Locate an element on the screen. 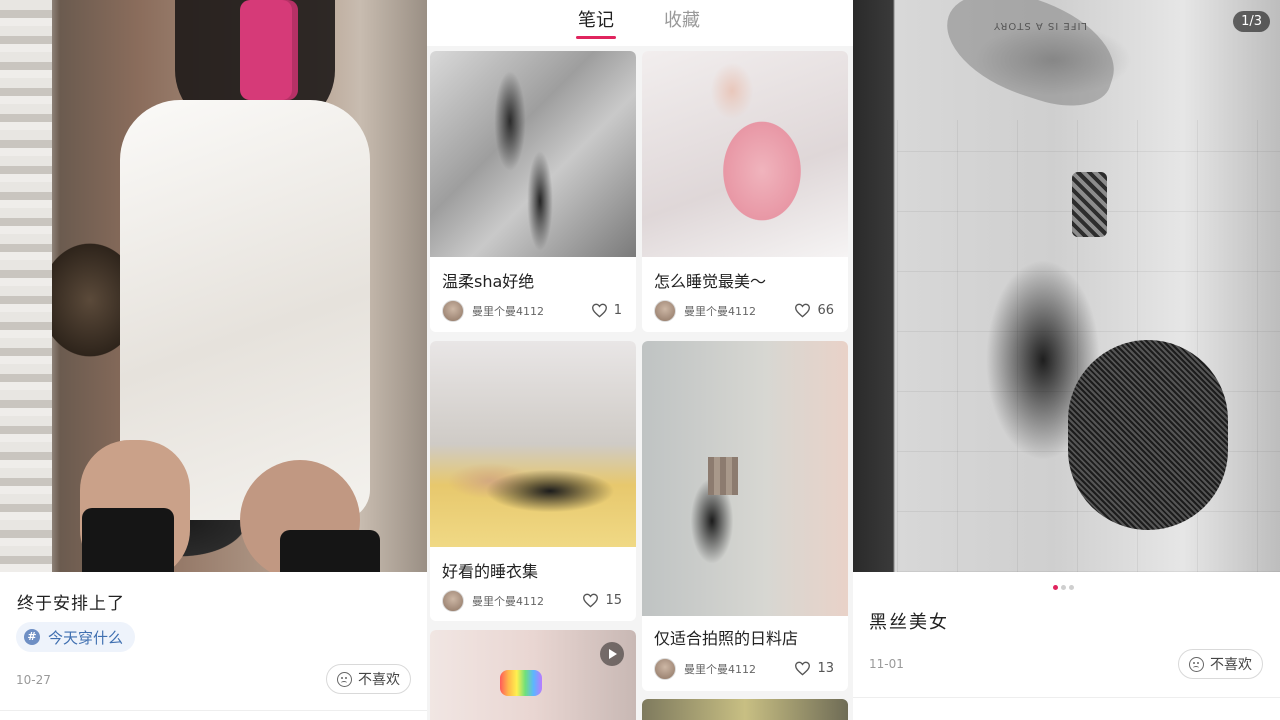 The width and height of the screenshot is (1280, 720). left-post-date: 10-27 is located at coordinates (33, 680).